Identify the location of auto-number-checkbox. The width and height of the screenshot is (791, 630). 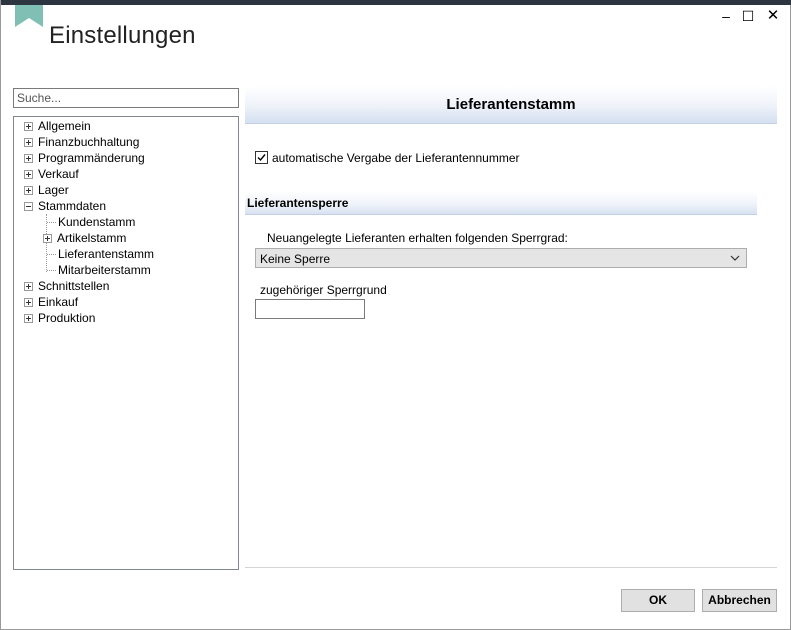
(261, 157).